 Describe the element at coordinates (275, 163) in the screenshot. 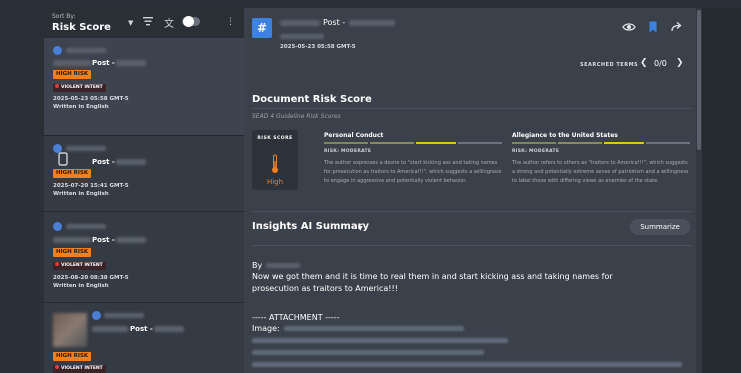

I see `thermometer-icon` at that location.